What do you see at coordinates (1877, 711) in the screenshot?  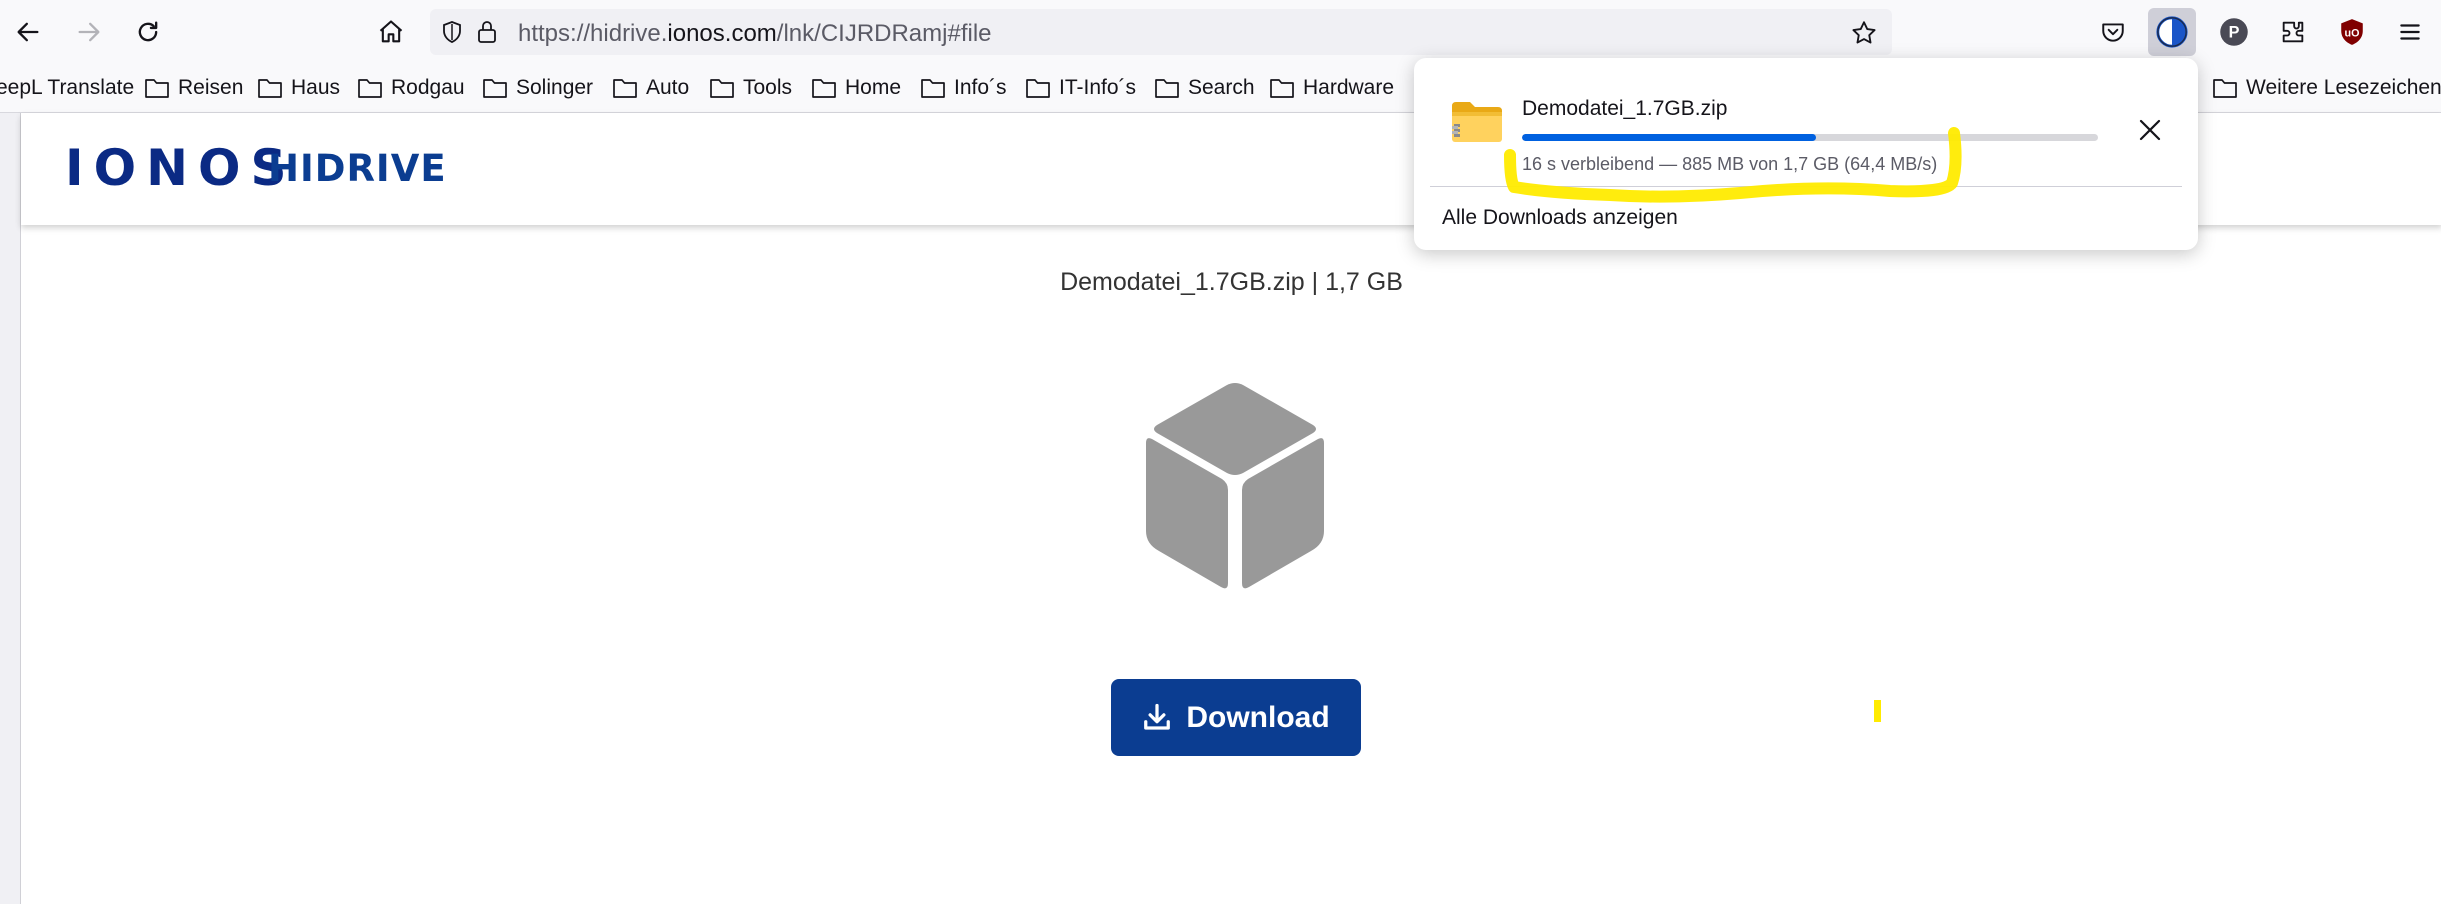 I see `highlight-mark` at bounding box center [1877, 711].